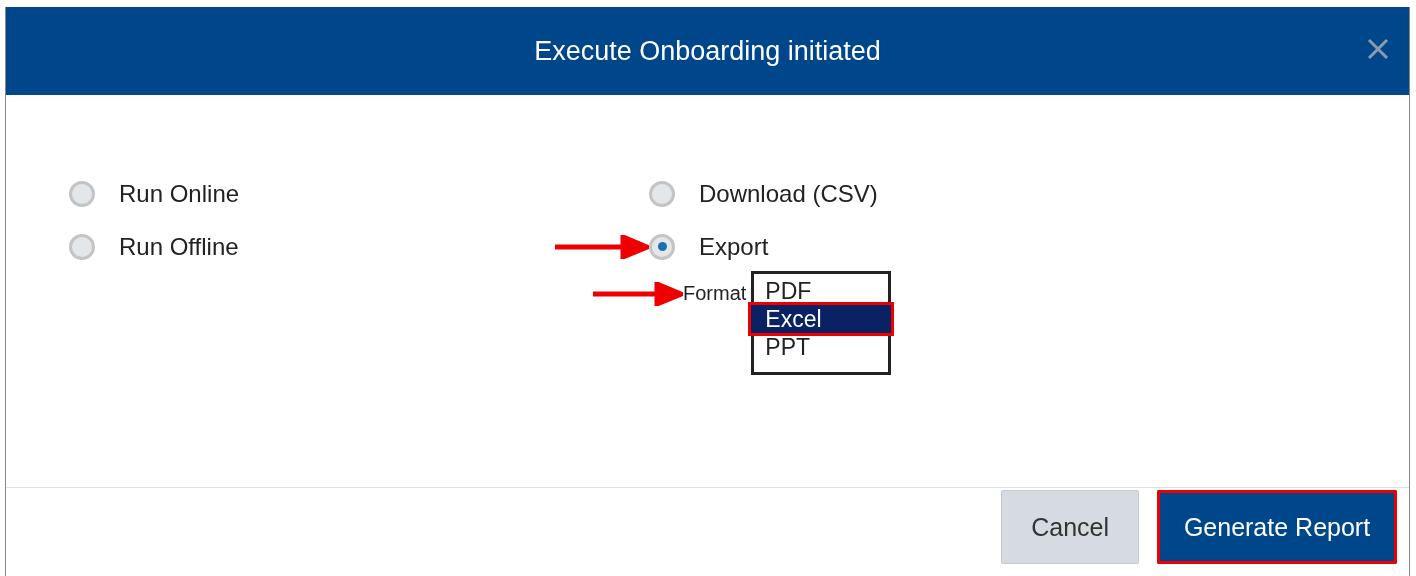 This screenshot has width=1416, height=576. What do you see at coordinates (821, 347) in the screenshot?
I see `list-option: PPT` at bounding box center [821, 347].